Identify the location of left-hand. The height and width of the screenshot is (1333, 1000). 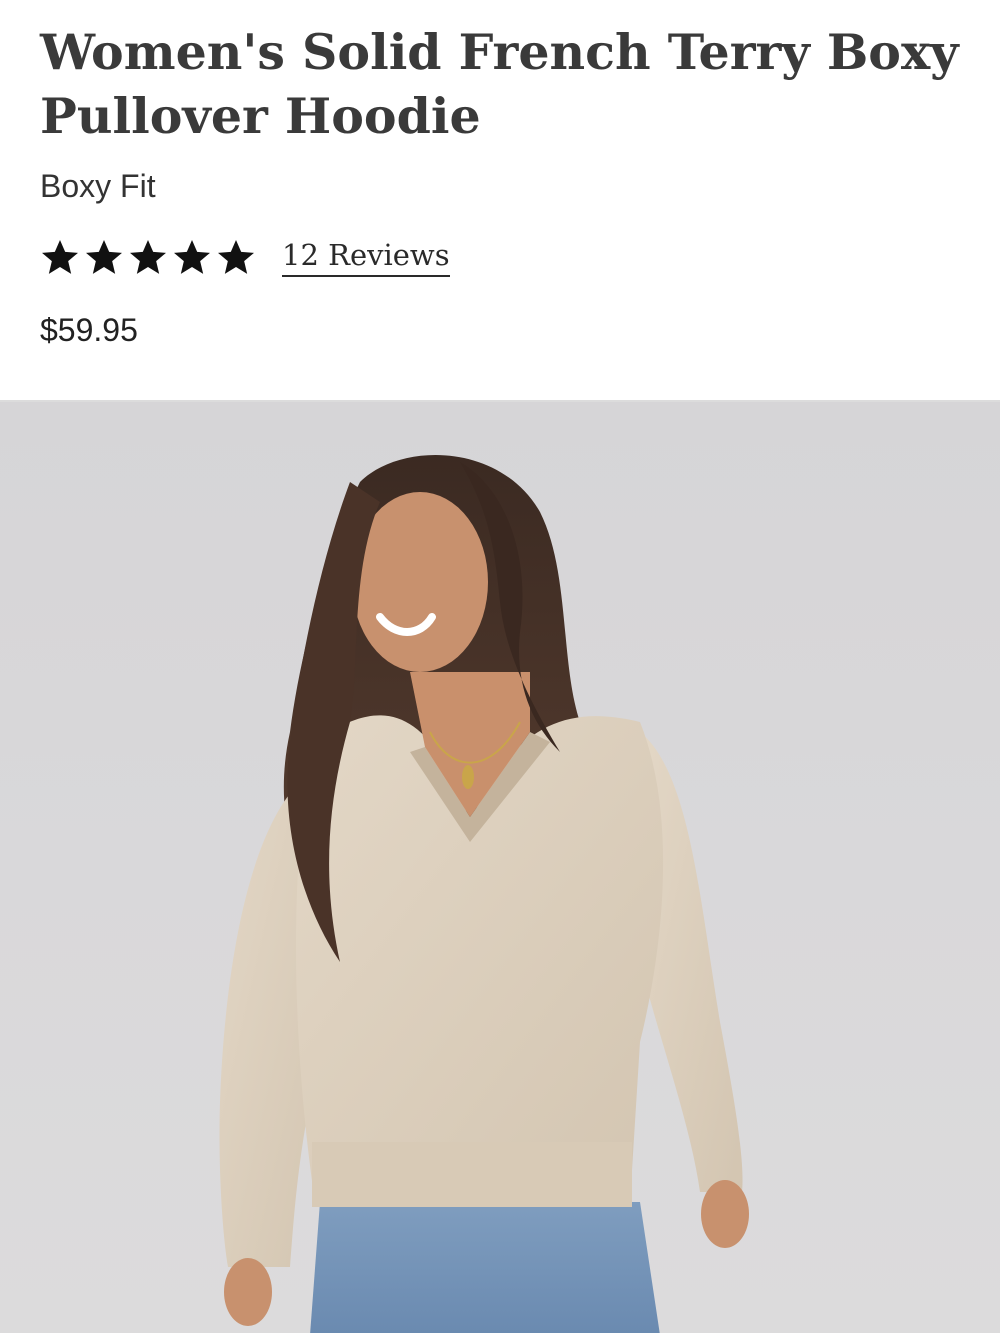
(248, 1292).